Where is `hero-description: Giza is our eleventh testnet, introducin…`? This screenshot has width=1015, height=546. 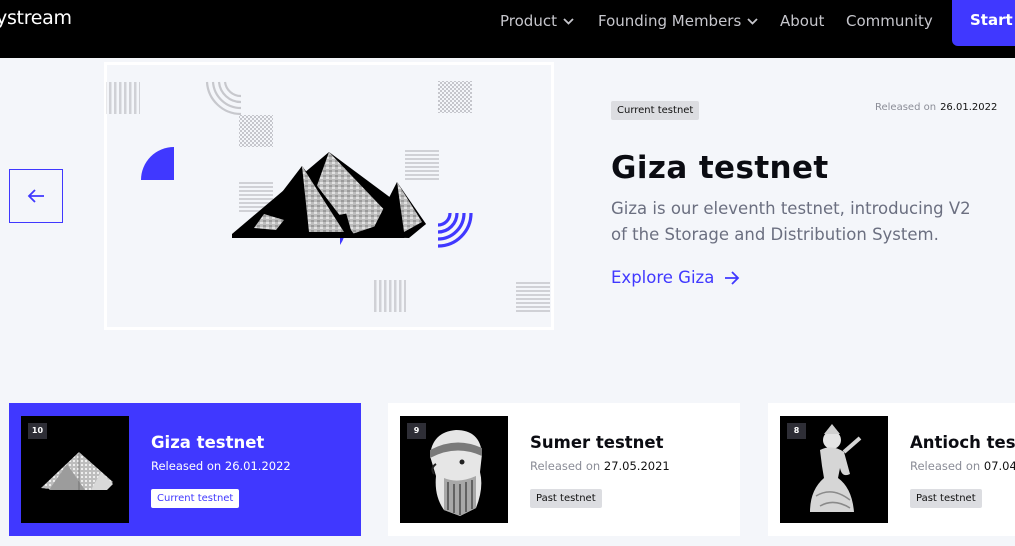 hero-description: Giza is our eleventh testnet, introducin… is located at coordinates (791, 221).